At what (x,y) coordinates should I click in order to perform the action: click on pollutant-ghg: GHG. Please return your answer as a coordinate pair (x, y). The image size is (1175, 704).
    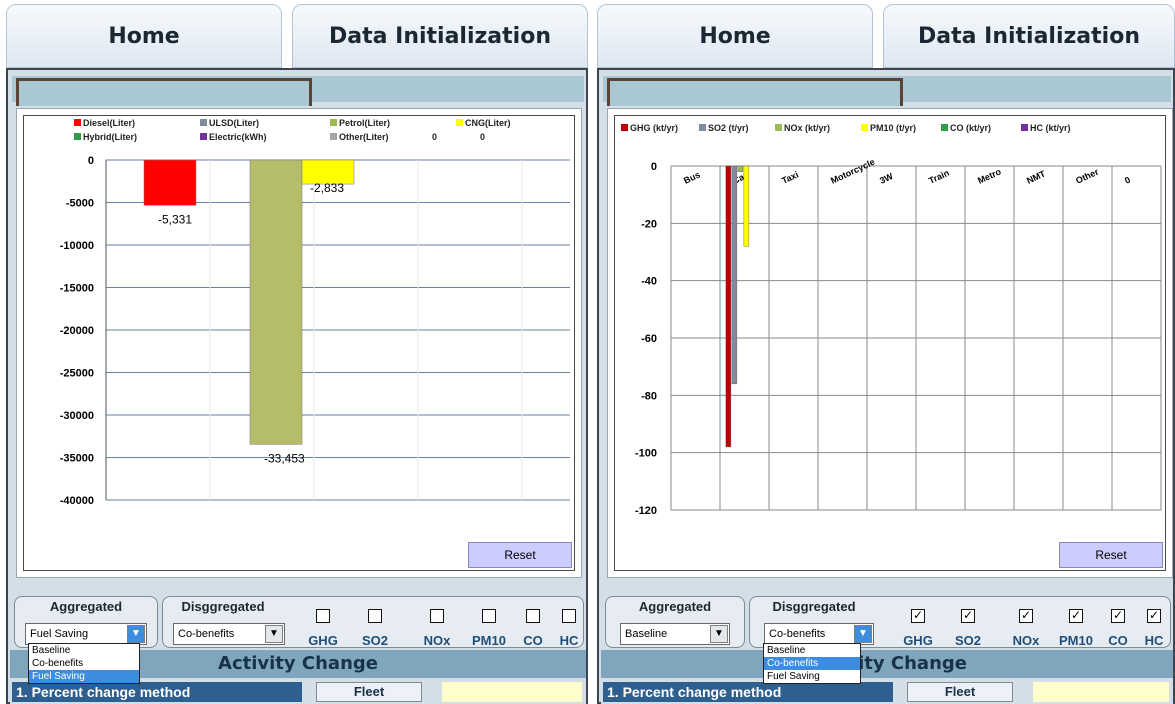
    Looking at the image, I should click on (323, 628).